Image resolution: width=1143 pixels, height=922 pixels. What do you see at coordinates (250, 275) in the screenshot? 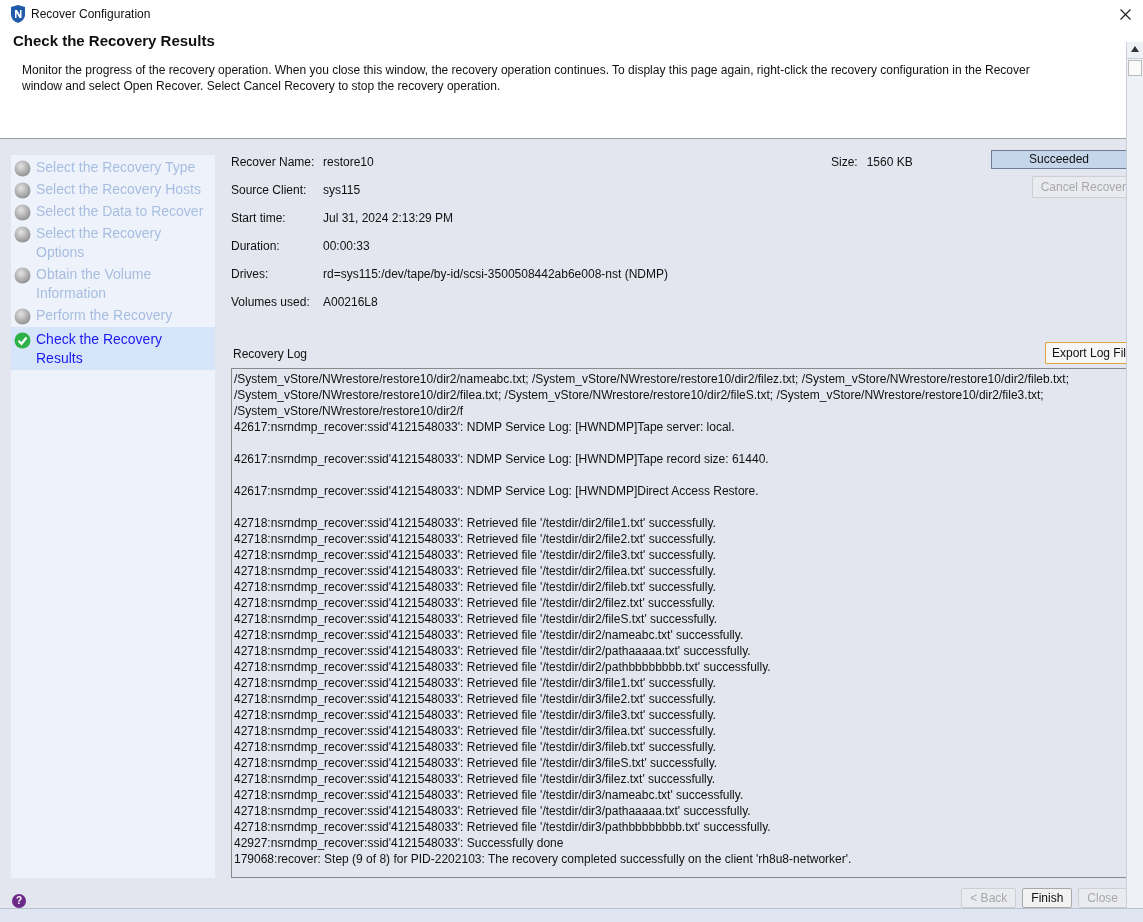
I see `field-label: Drives:` at bounding box center [250, 275].